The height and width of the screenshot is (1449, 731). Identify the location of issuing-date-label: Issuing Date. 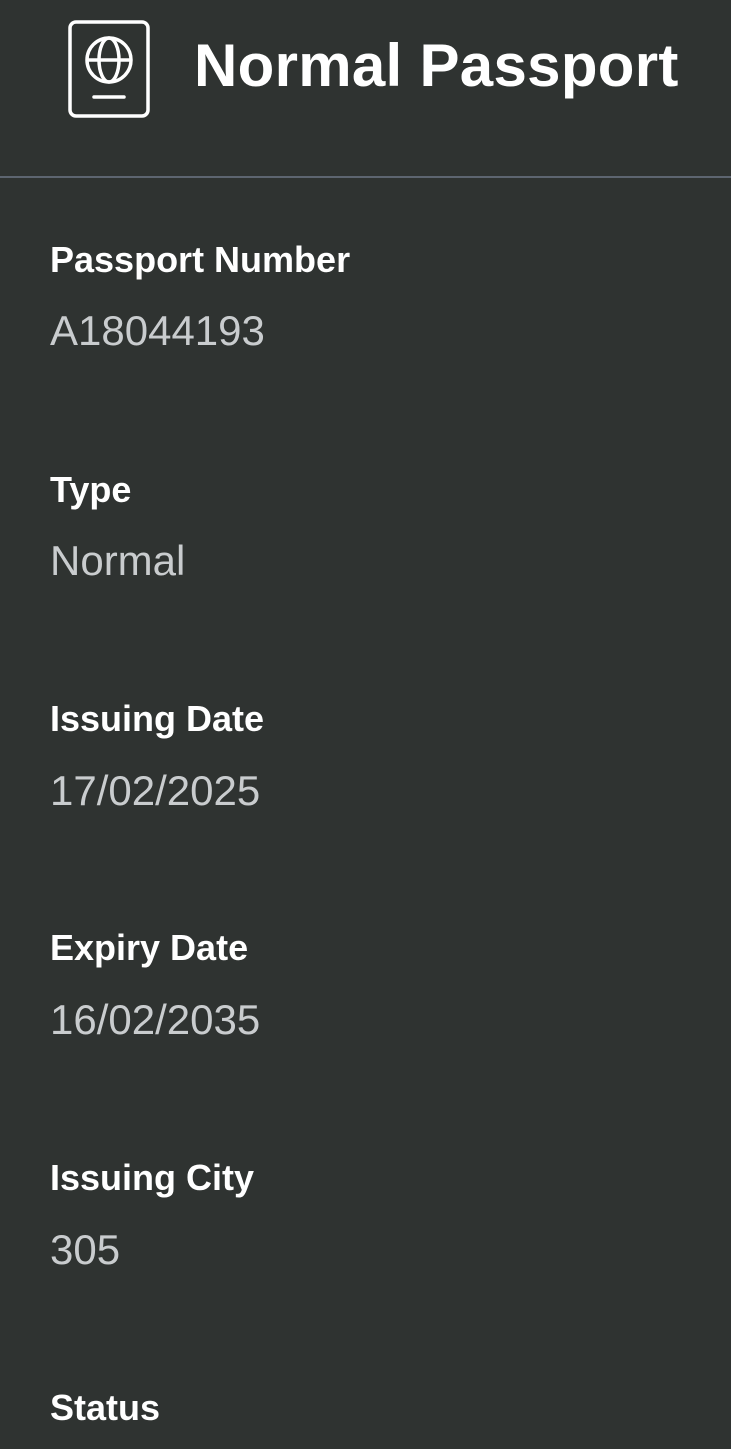
(157, 718).